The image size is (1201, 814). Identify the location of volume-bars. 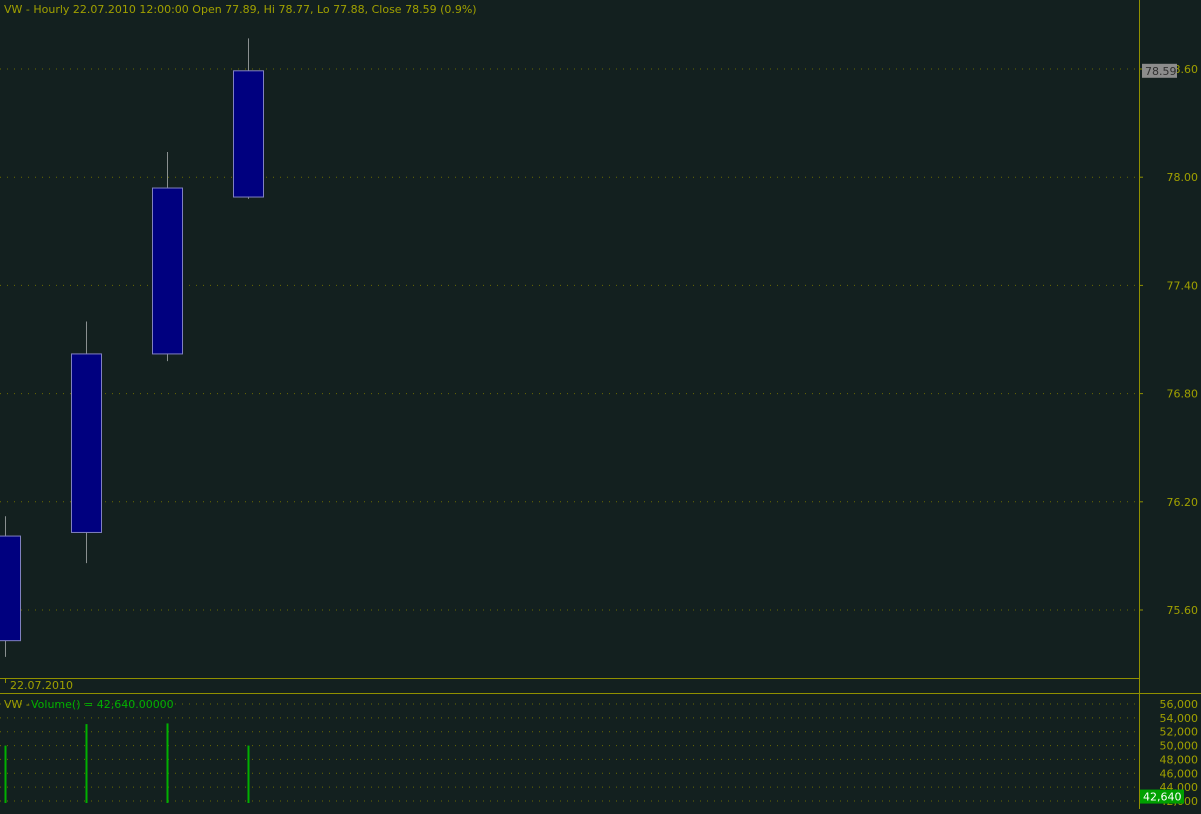
(127, 763).